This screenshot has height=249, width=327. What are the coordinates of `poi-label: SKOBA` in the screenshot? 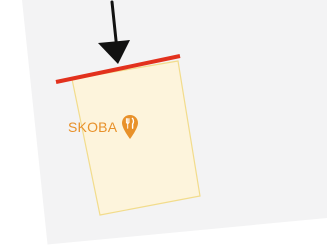 It's located at (93, 127).